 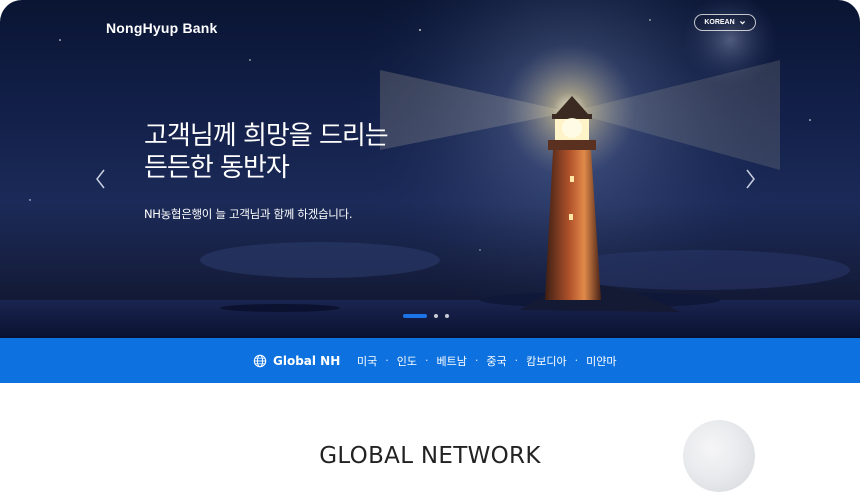 What do you see at coordinates (307, 360) in the screenshot?
I see `global-nh-label: Global NH` at bounding box center [307, 360].